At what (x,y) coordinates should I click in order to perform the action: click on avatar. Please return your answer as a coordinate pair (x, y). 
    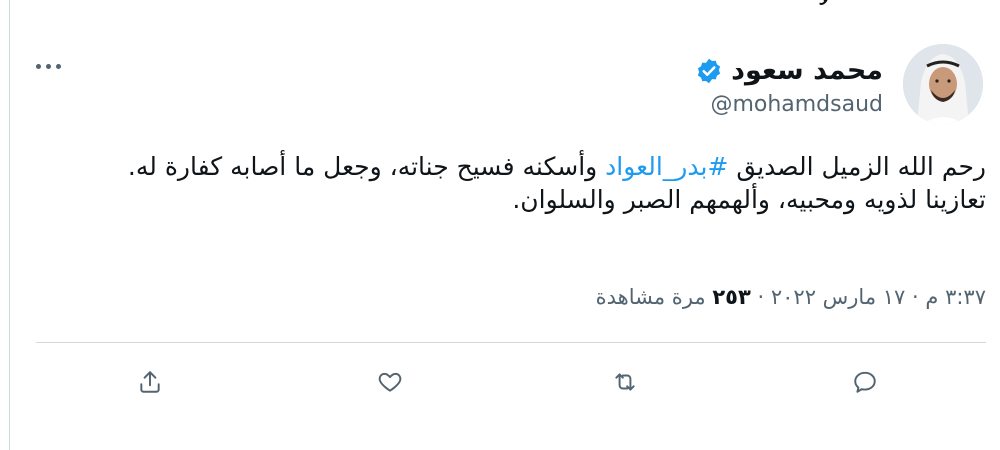
    Looking at the image, I should click on (943, 84).